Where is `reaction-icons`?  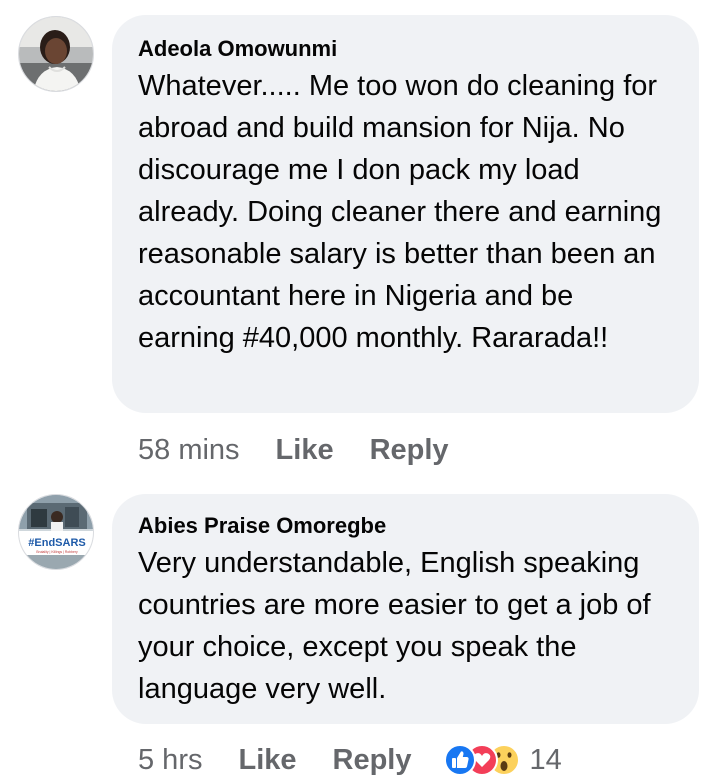 reaction-icons is located at coordinates (481, 760).